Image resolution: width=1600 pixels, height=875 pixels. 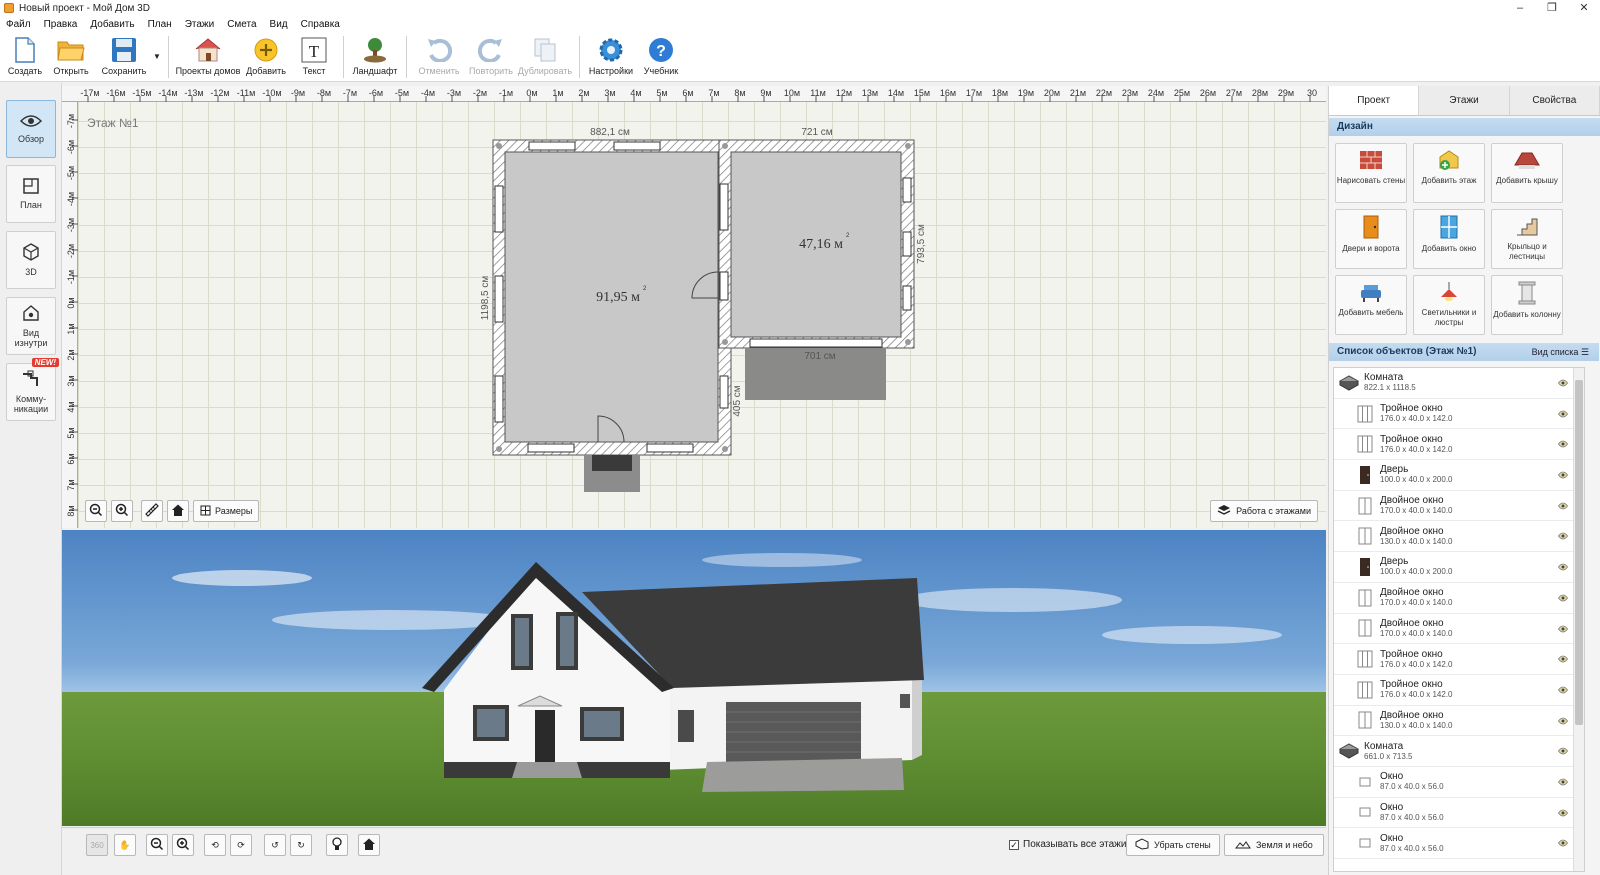 I want to click on draw-walls-button: Нарисовать стены, so click(x=1371, y=173).